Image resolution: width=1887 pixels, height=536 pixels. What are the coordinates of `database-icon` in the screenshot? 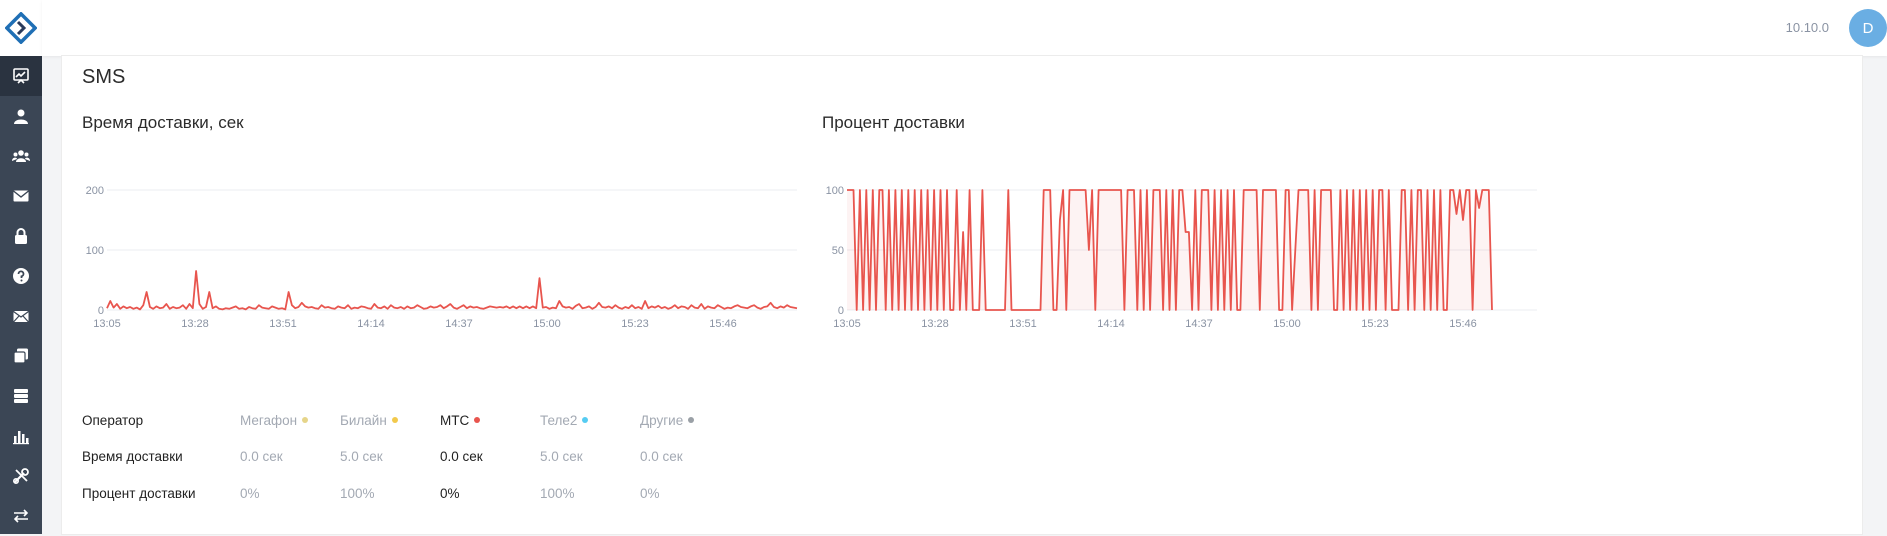 It's located at (21, 396).